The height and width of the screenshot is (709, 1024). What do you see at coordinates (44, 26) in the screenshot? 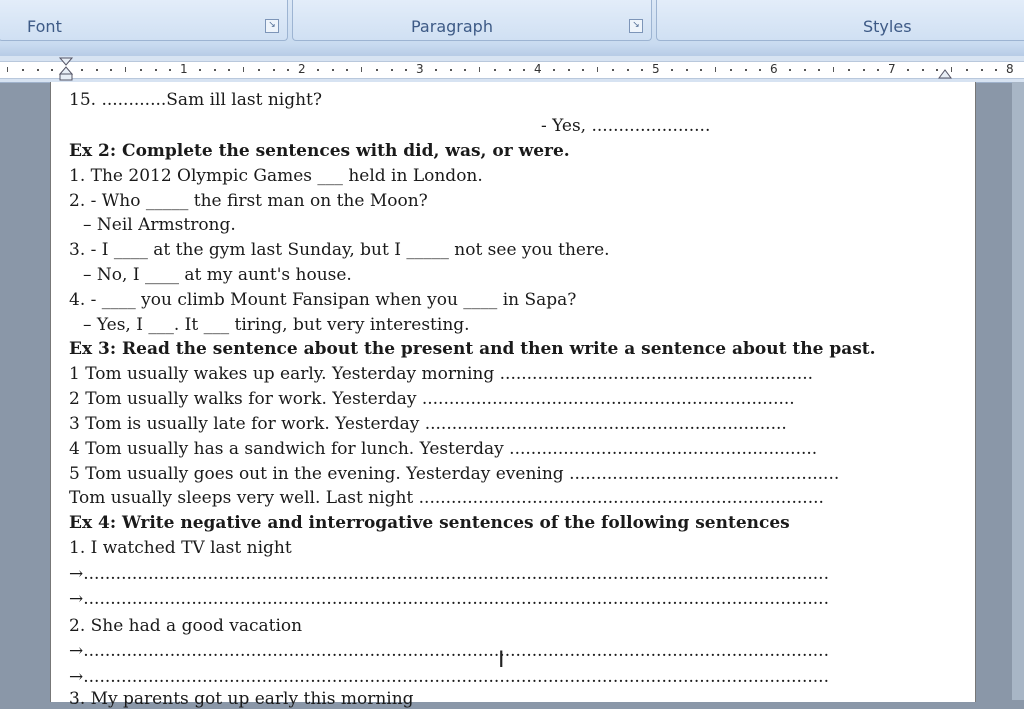
I see `ribbon-group-label-font: Font` at bounding box center [44, 26].